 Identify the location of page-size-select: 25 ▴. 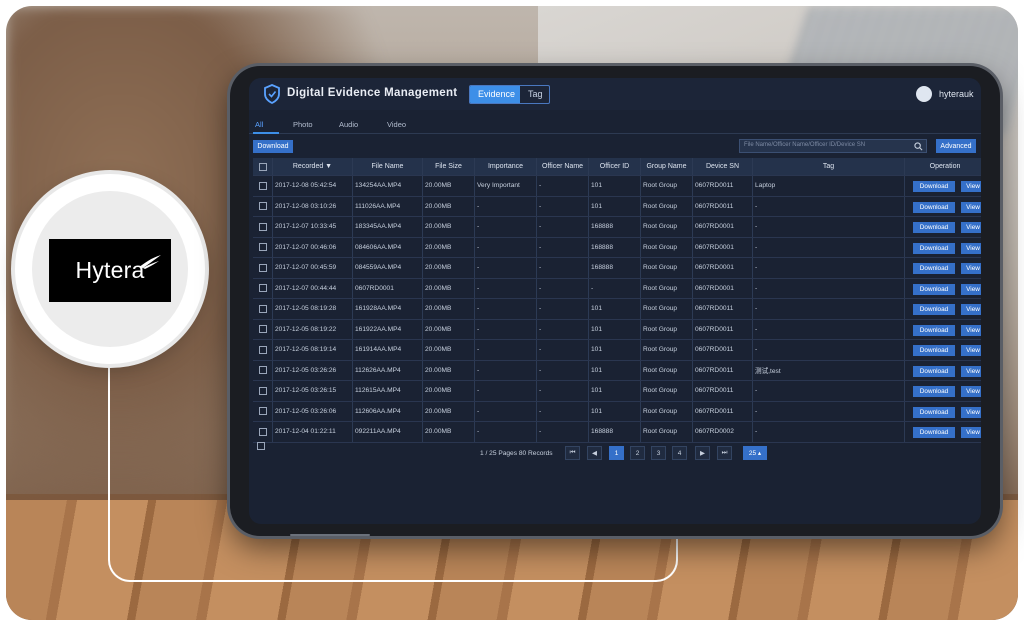
(755, 453).